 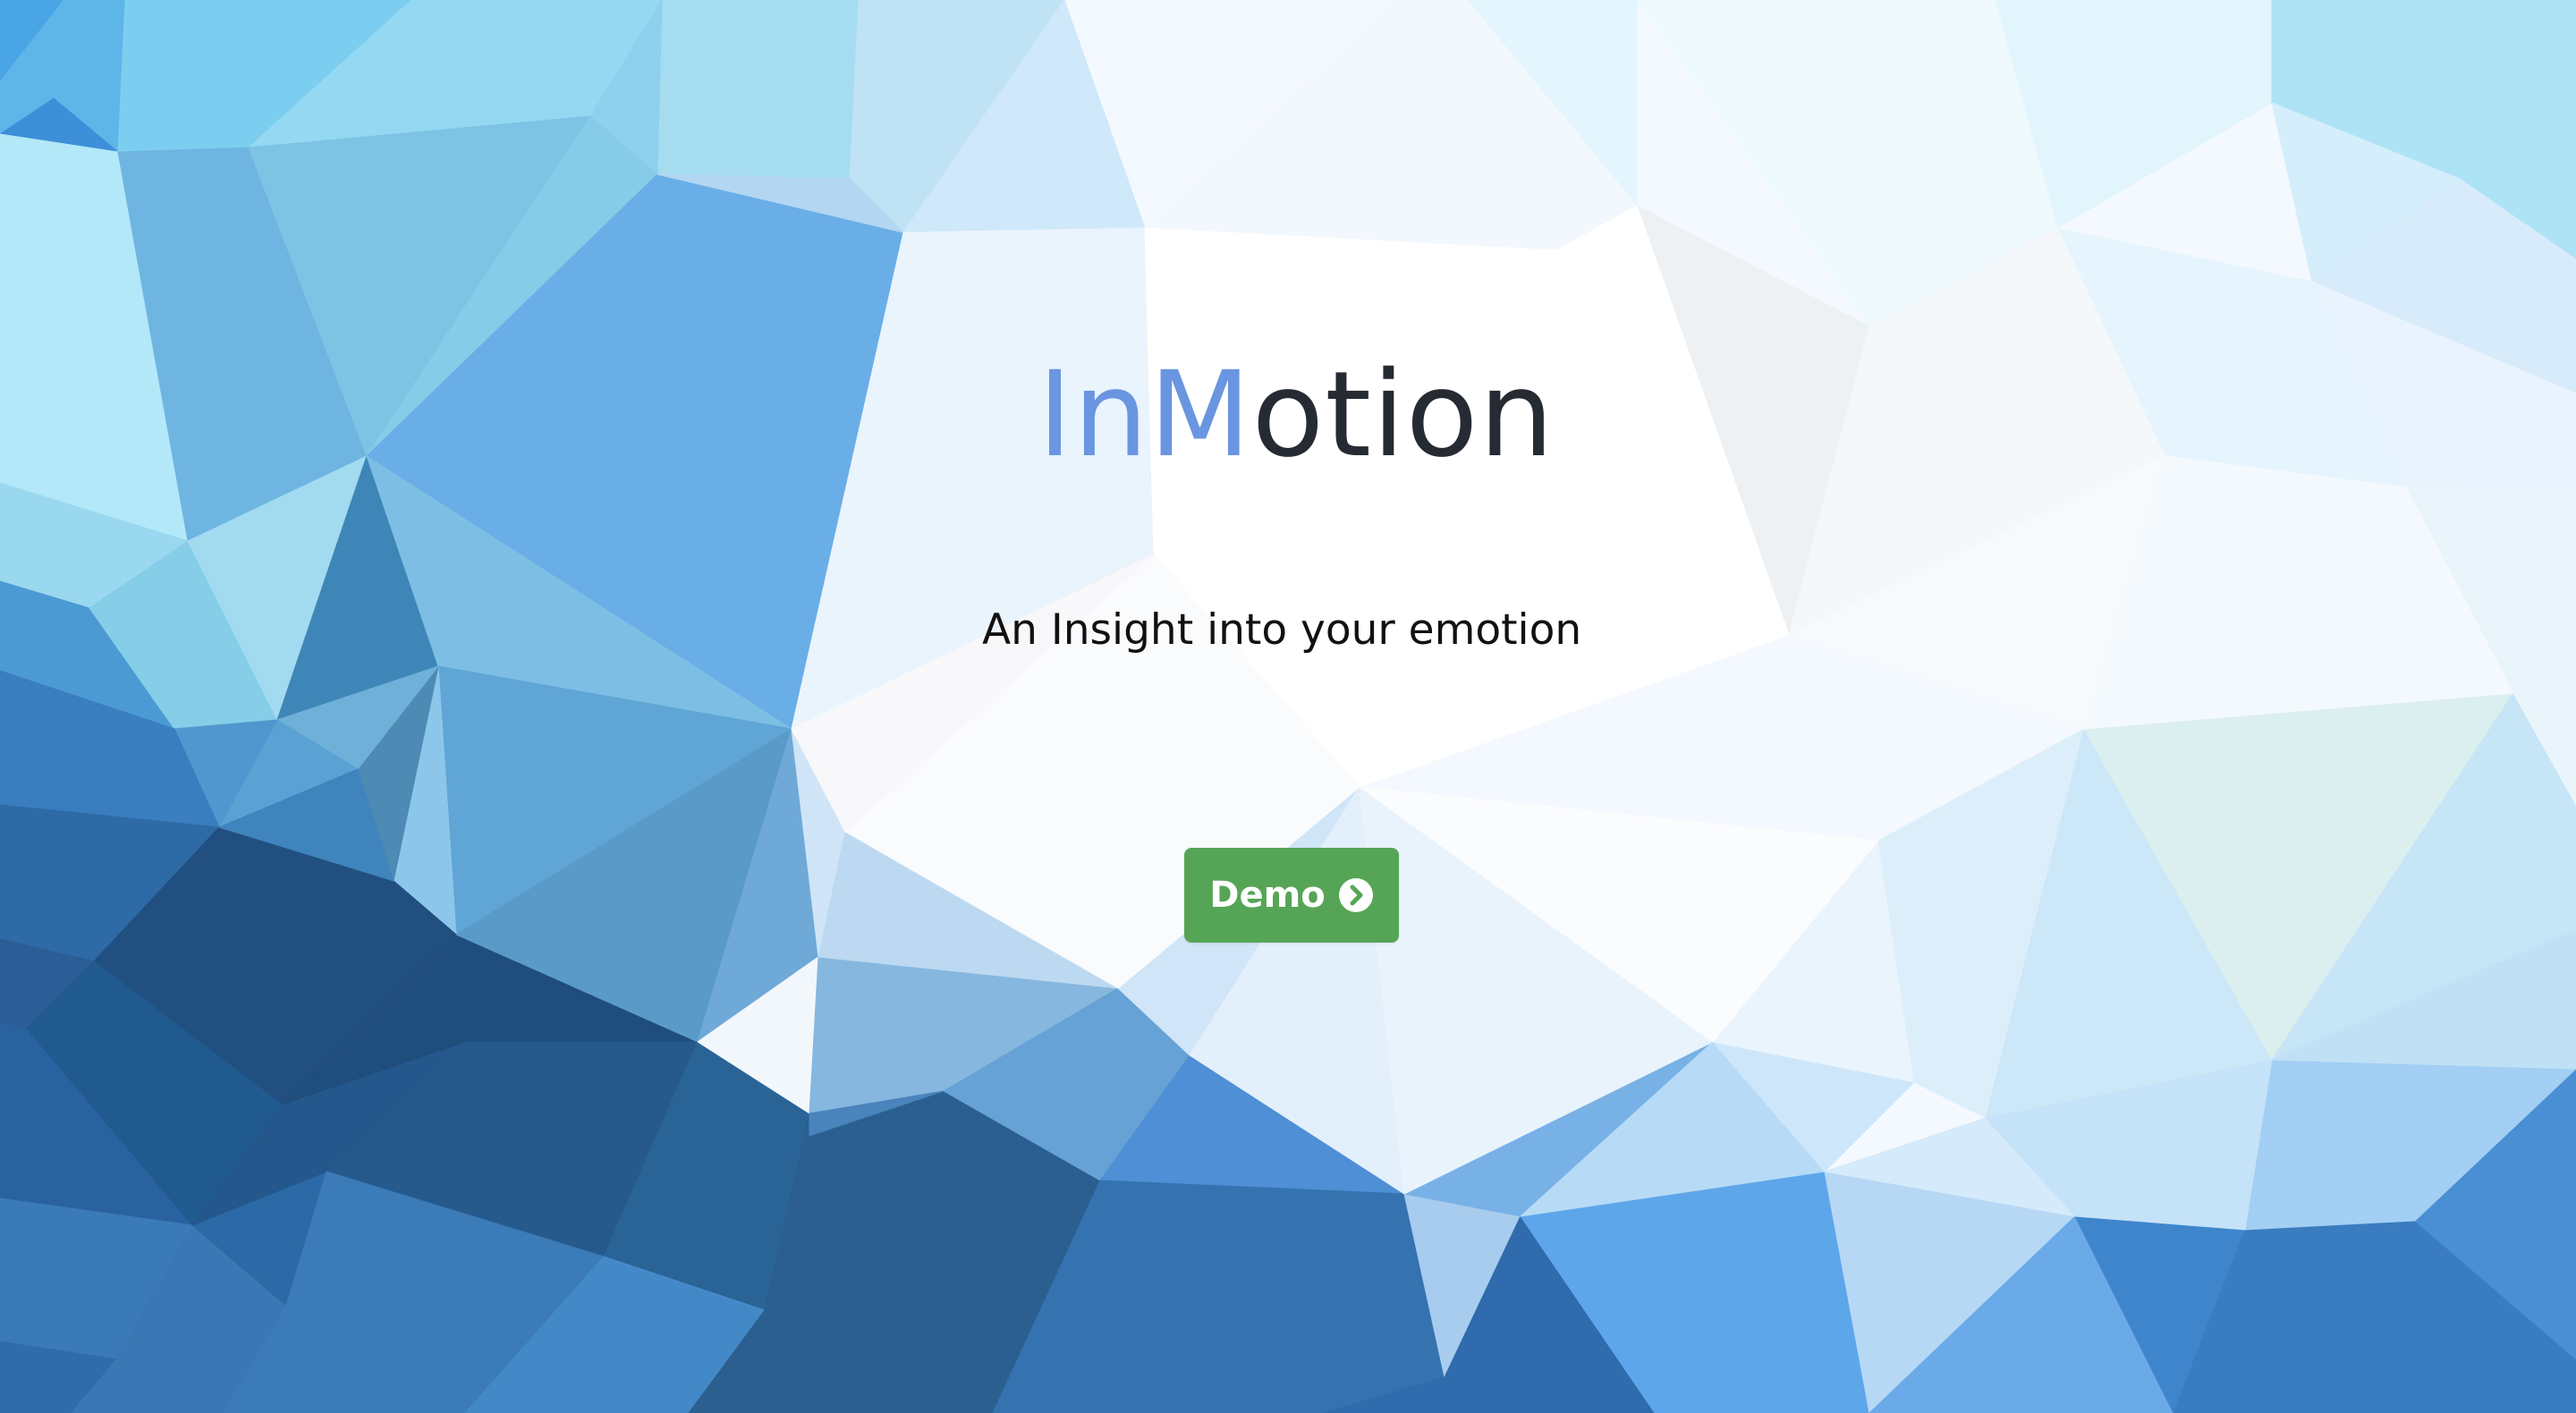 What do you see at coordinates (1200, 415) in the screenshot?
I see `brand-title-part-2: M` at bounding box center [1200, 415].